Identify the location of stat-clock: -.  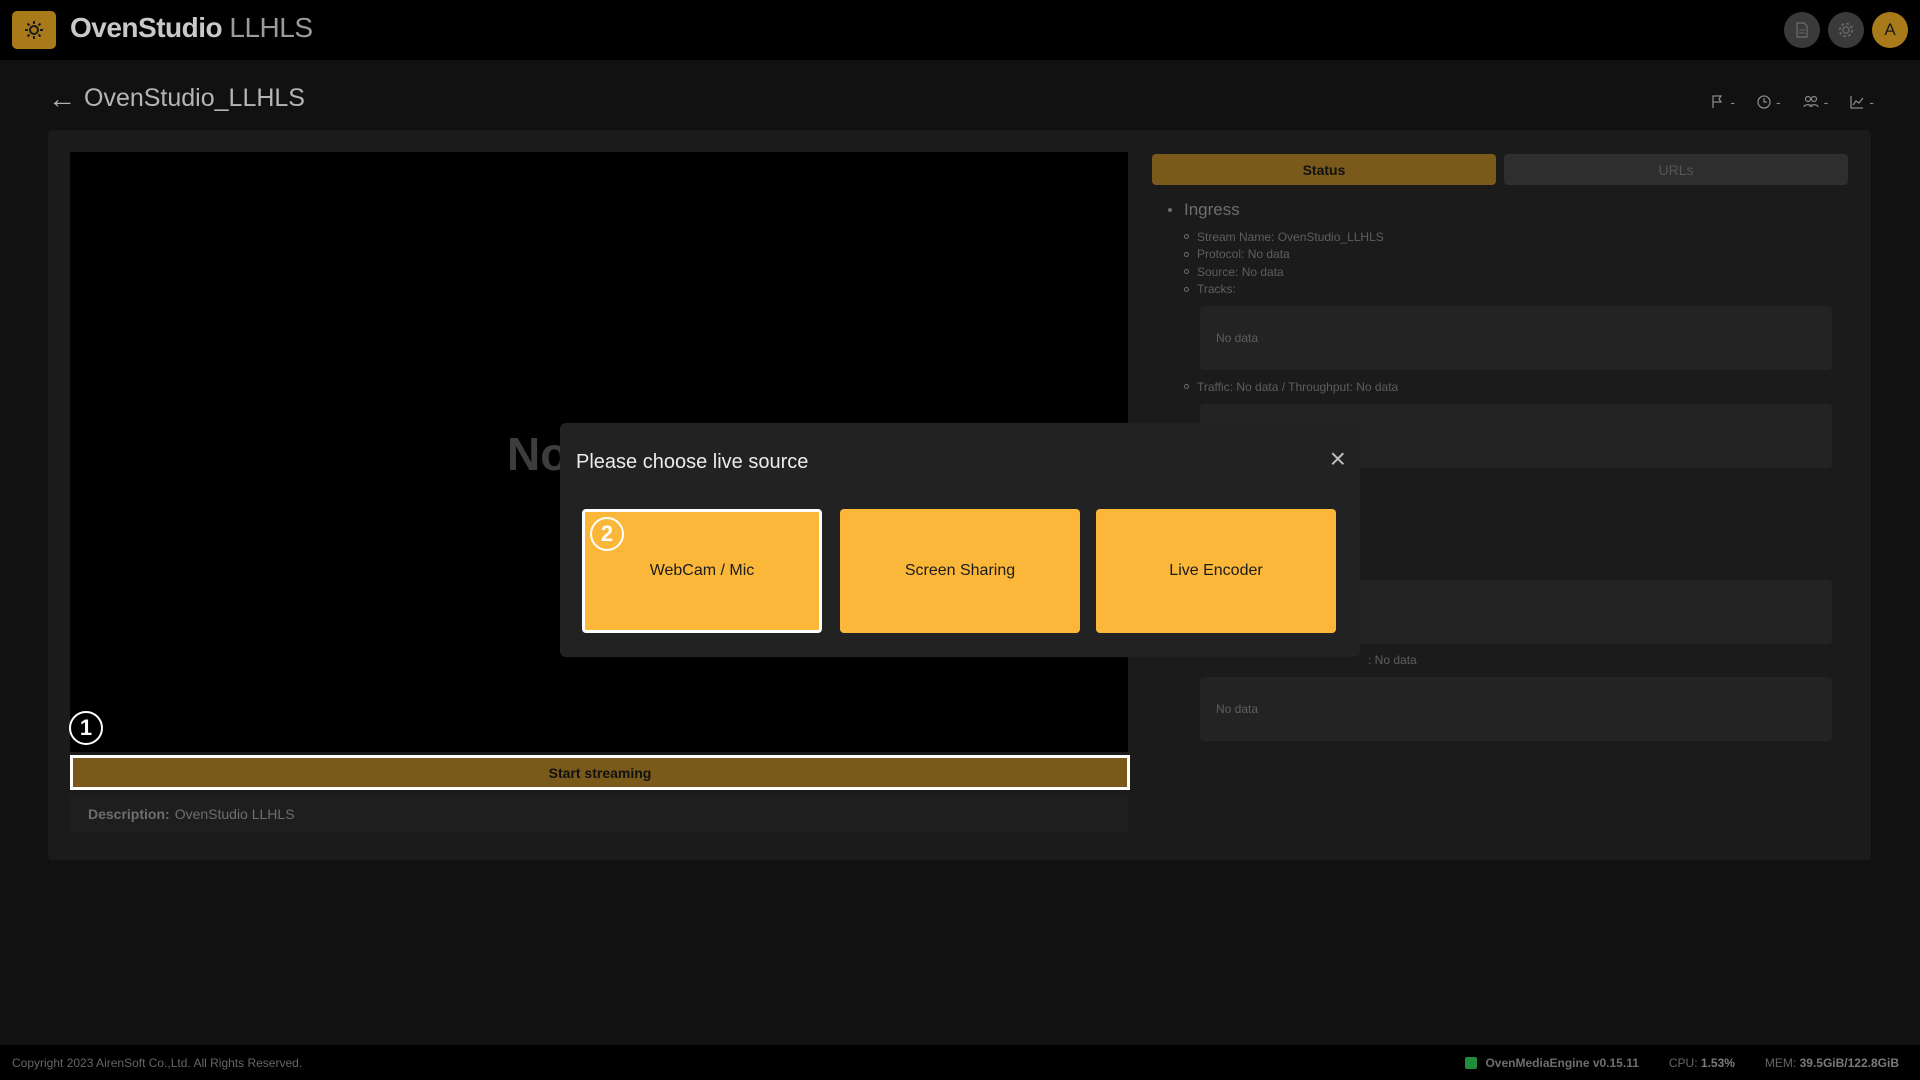
(1769, 102).